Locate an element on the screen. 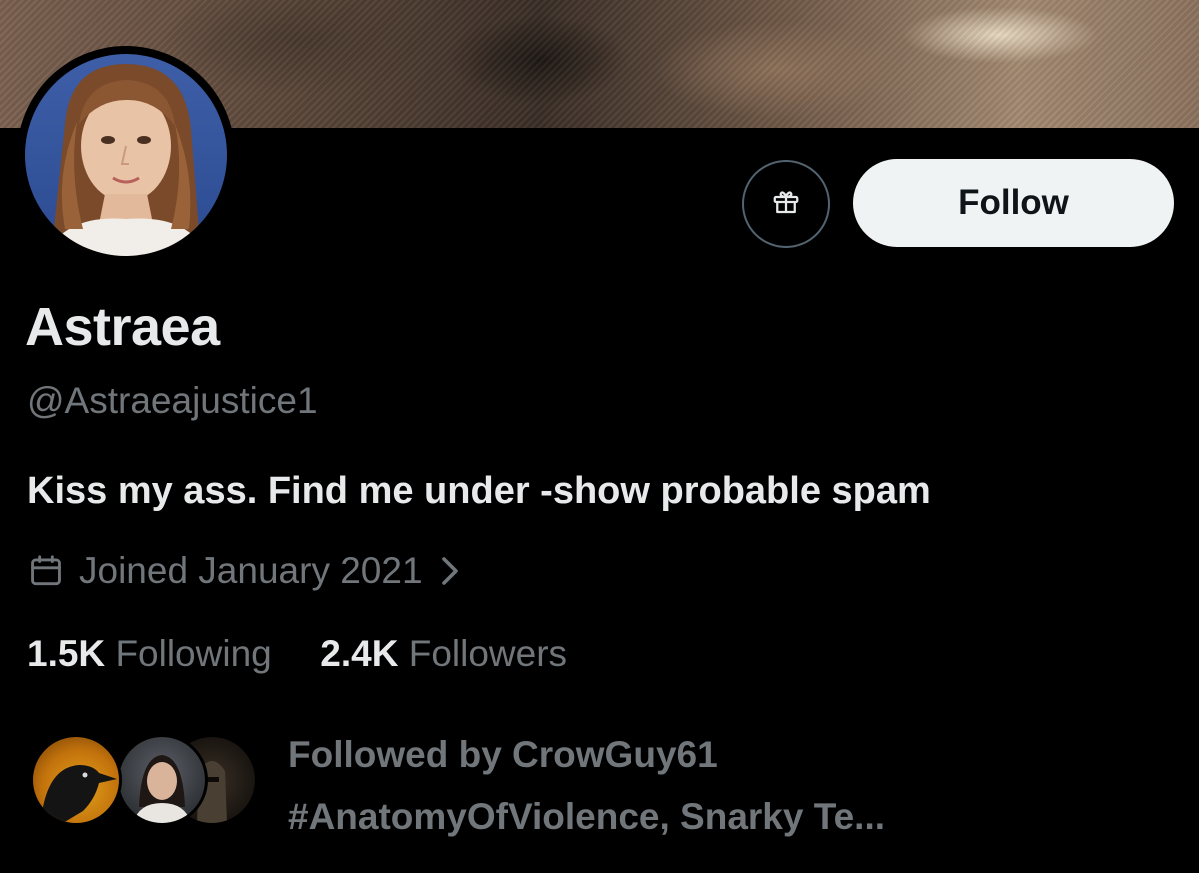 The width and height of the screenshot is (1199, 873). profile-handle: @Astraeajustice1 is located at coordinates (172, 400).